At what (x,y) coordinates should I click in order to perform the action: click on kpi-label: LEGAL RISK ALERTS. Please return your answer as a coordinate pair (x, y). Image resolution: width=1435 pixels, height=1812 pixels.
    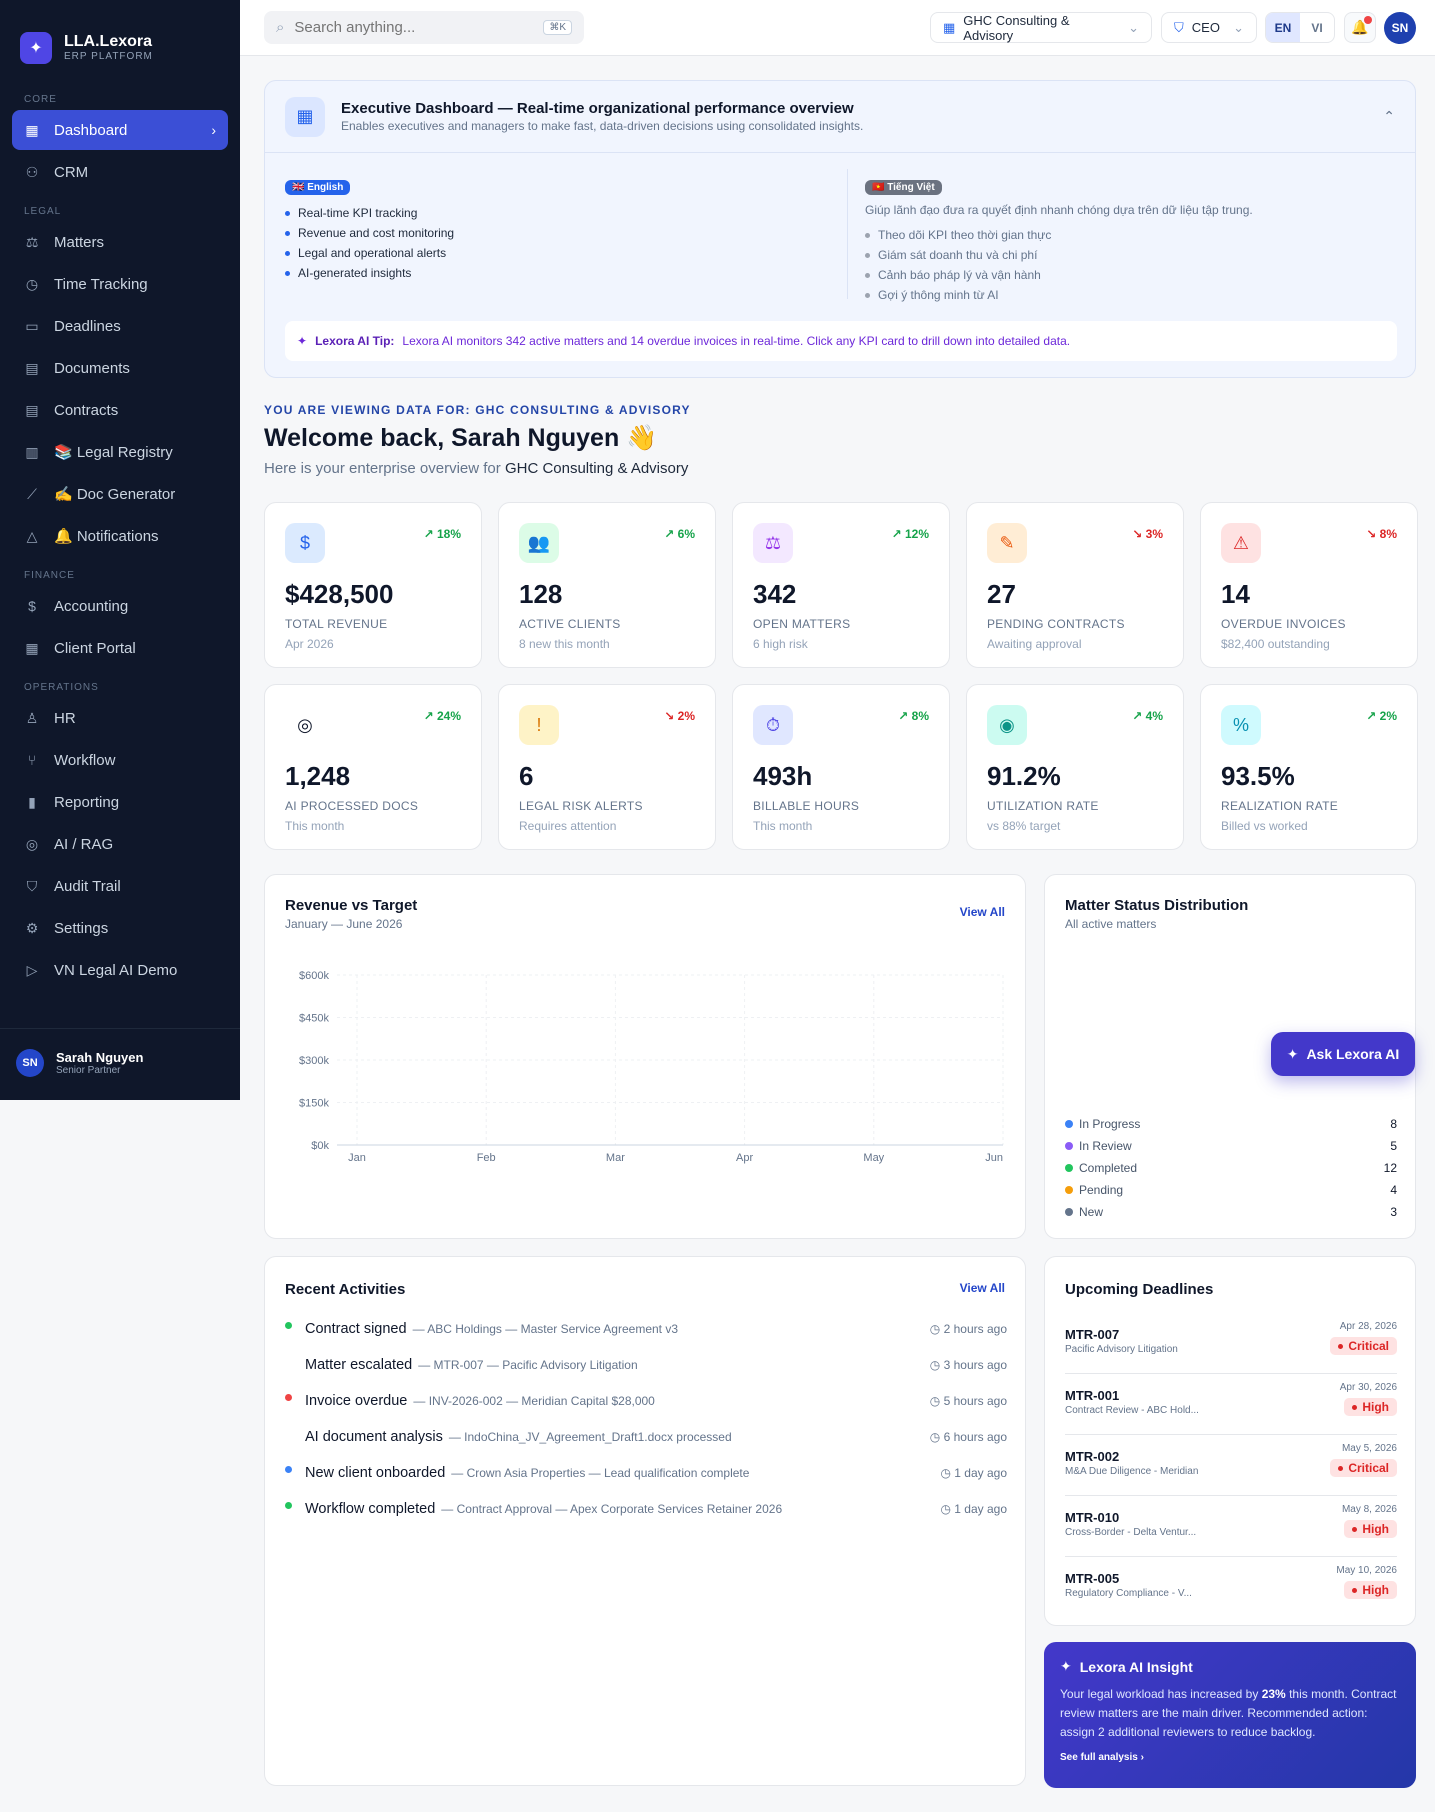
    Looking at the image, I should click on (581, 806).